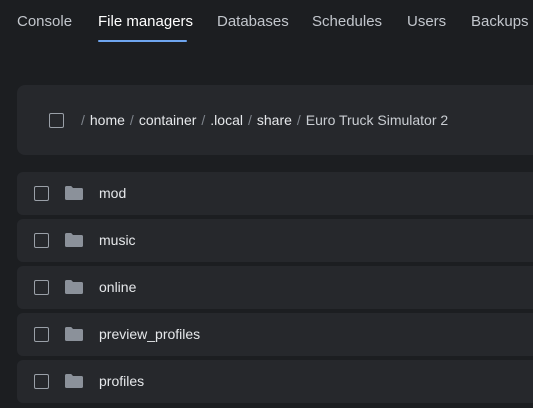  I want to click on file-row-online: online, so click(275, 287).